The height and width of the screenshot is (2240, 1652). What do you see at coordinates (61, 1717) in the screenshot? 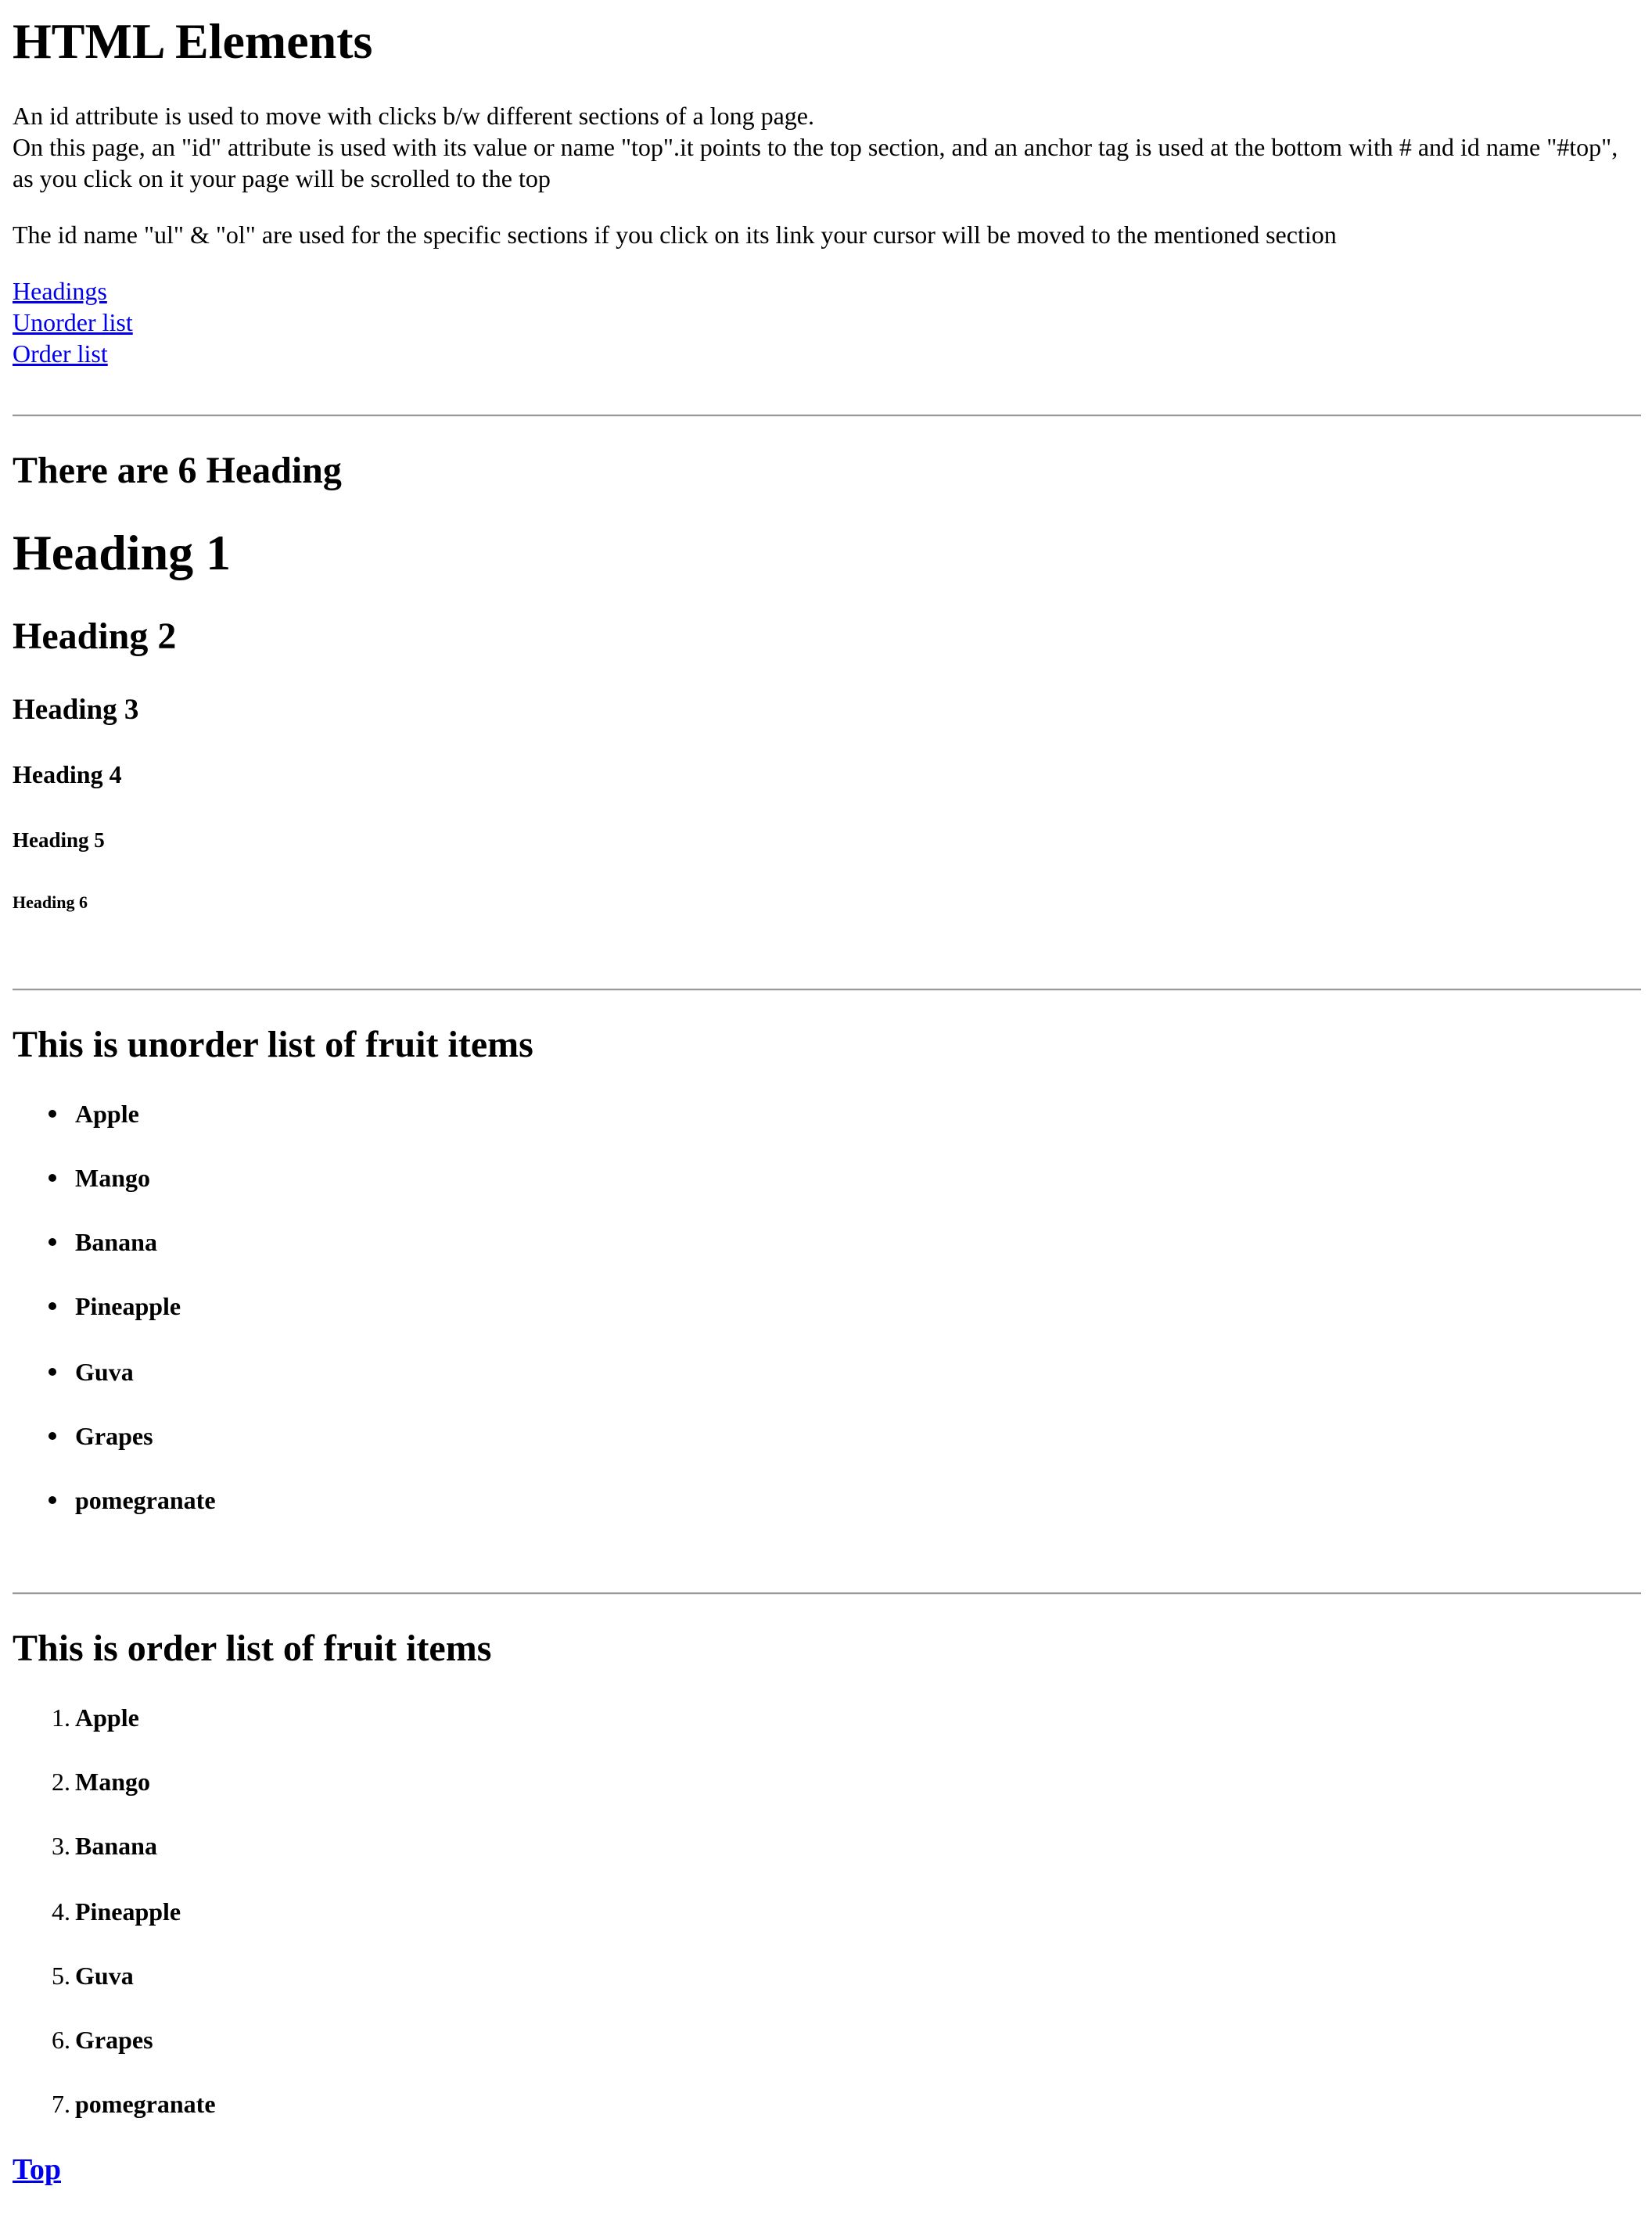
I see `list-number: 1.` at bounding box center [61, 1717].